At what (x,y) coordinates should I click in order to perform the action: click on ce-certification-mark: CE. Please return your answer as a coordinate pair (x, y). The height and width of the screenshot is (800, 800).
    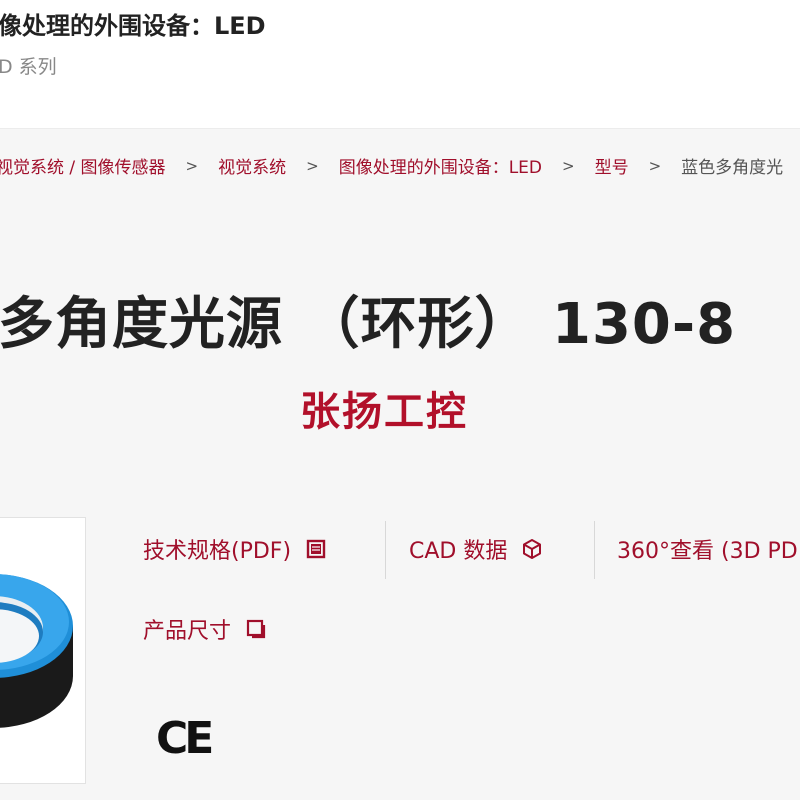
    Looking at the image, I should click on (185, 738).